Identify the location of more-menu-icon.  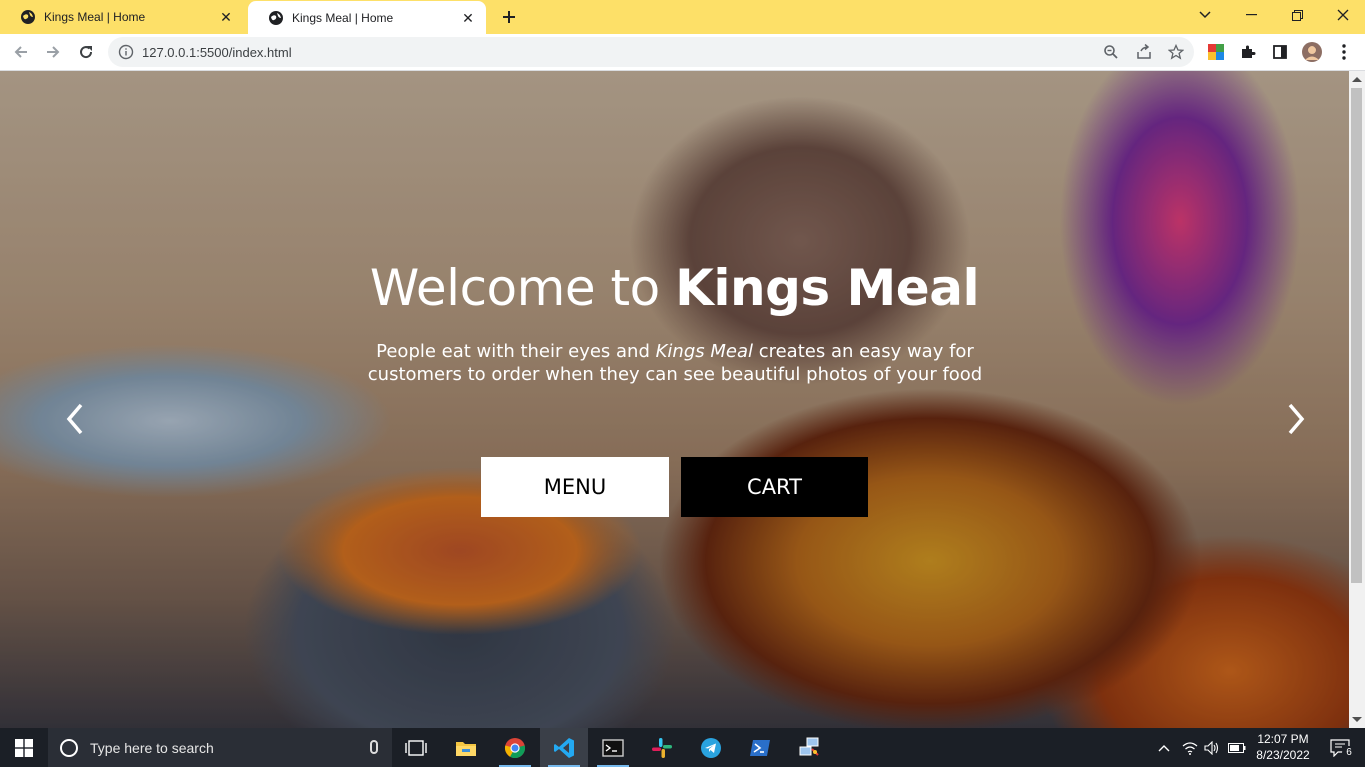
(1344, 52).